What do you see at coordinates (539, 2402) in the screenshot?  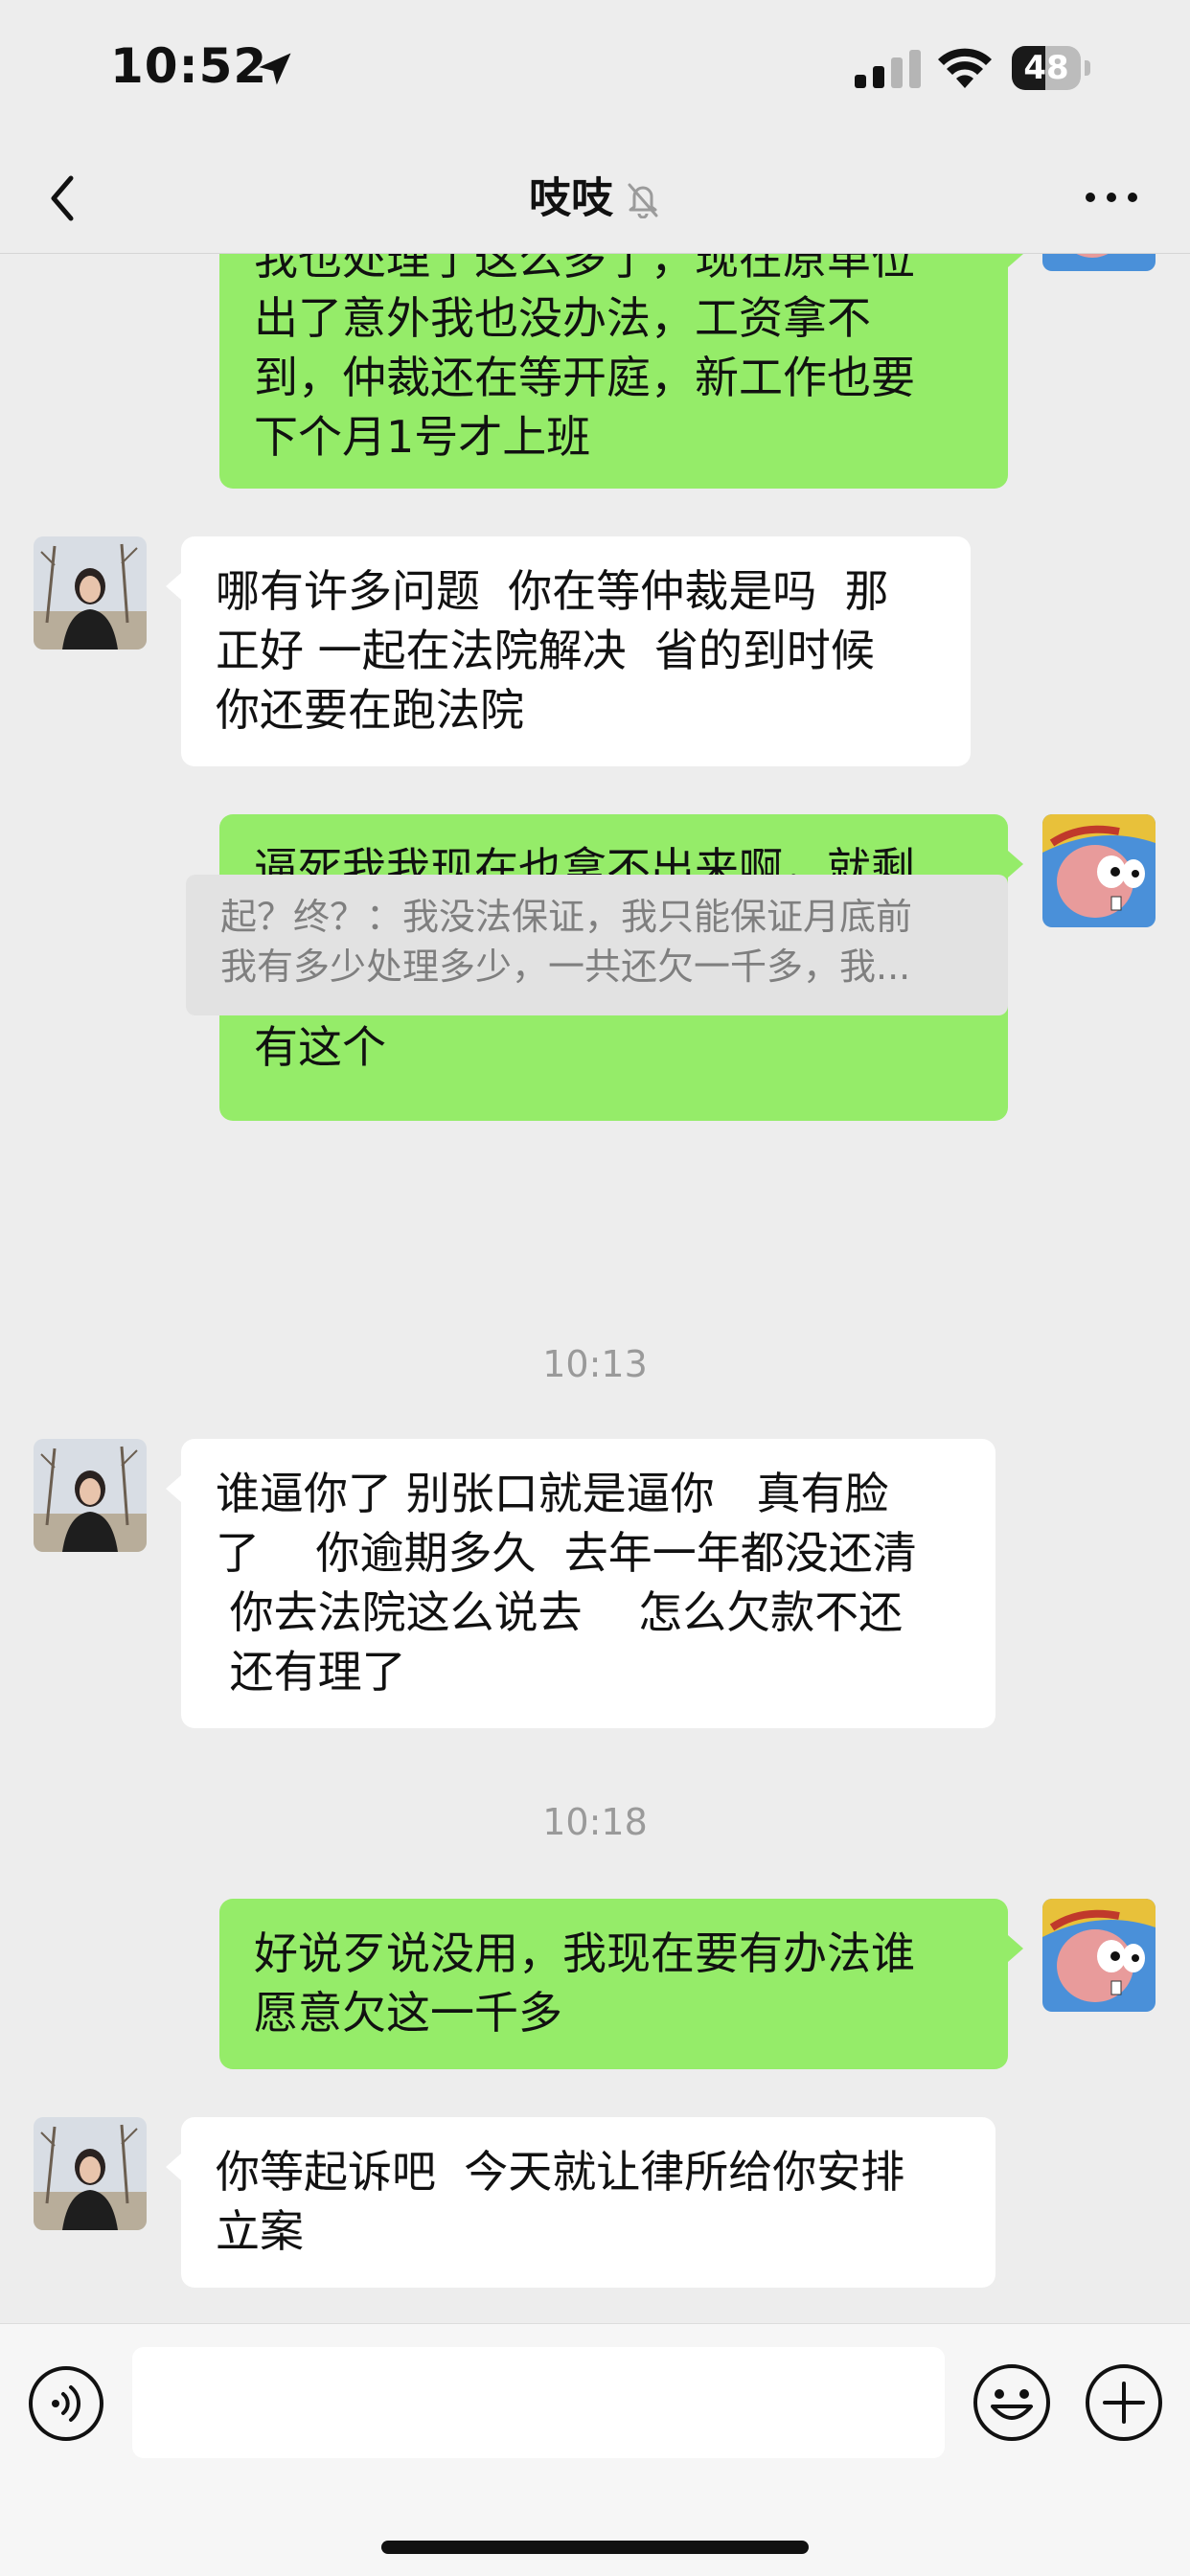 I see `message-input` at bounding box center [539, 2402].